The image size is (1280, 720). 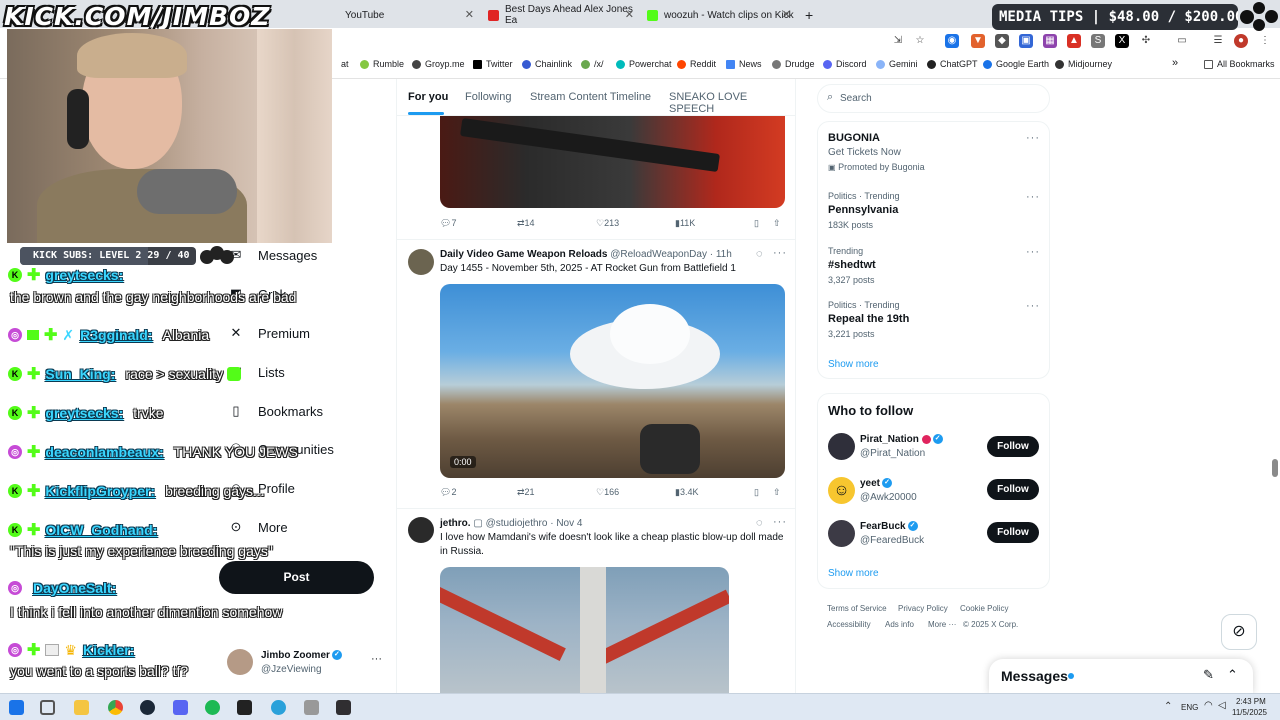 What do you see at coordinates (493, 64) in the screenshot?
I see `bookmark-twitter: Twitter` at bounding box center [493, 64].